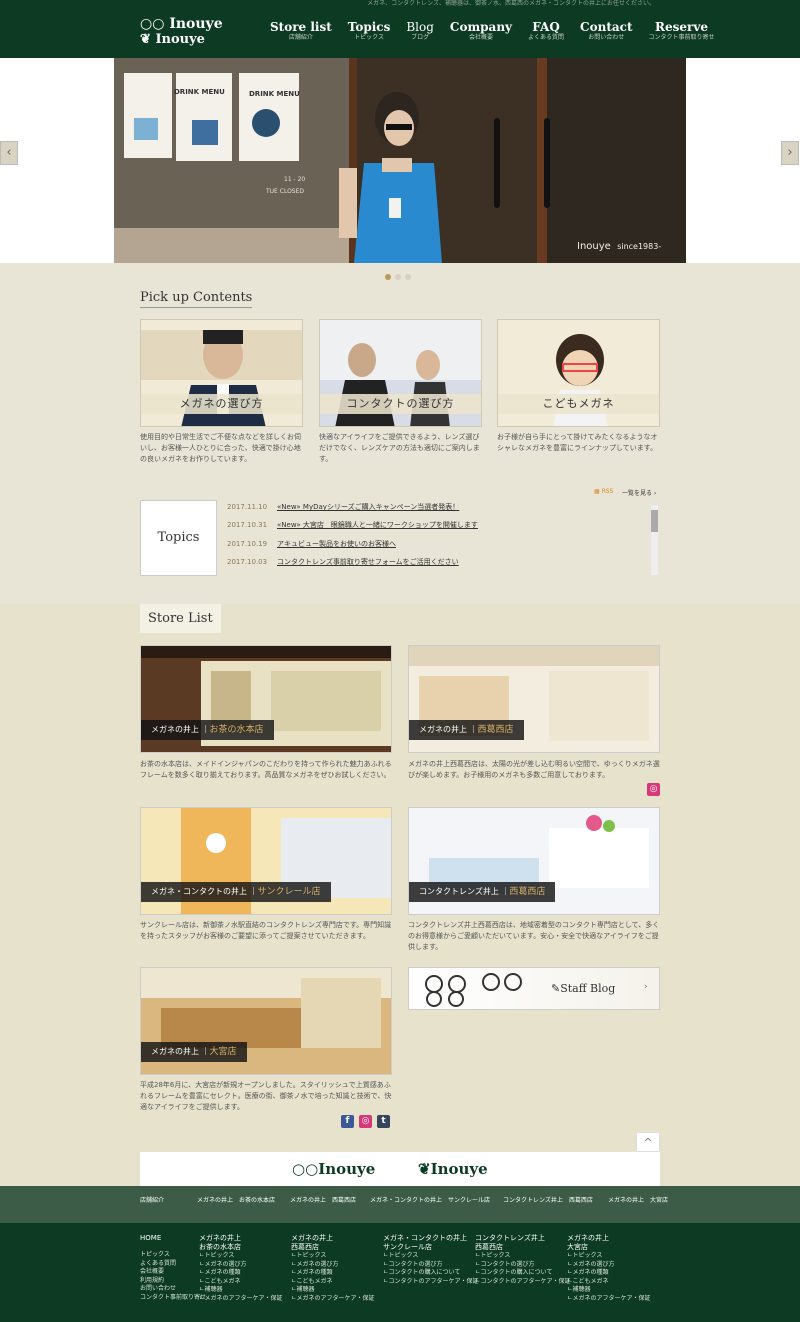  What do you see at coordinates (420, 31) in the screenshot?
I see `nav-blog: Blog ブログ` at bounding box center [420, 31].